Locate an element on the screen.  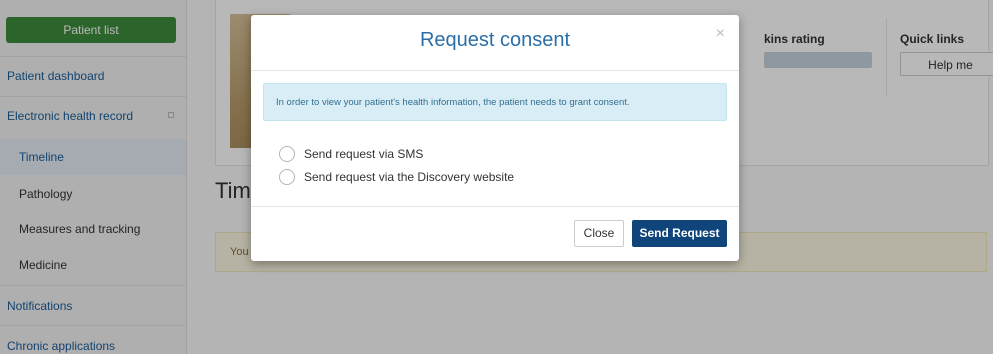
option-label: Send request via the Discovery website is located at coordinates (409, 177).